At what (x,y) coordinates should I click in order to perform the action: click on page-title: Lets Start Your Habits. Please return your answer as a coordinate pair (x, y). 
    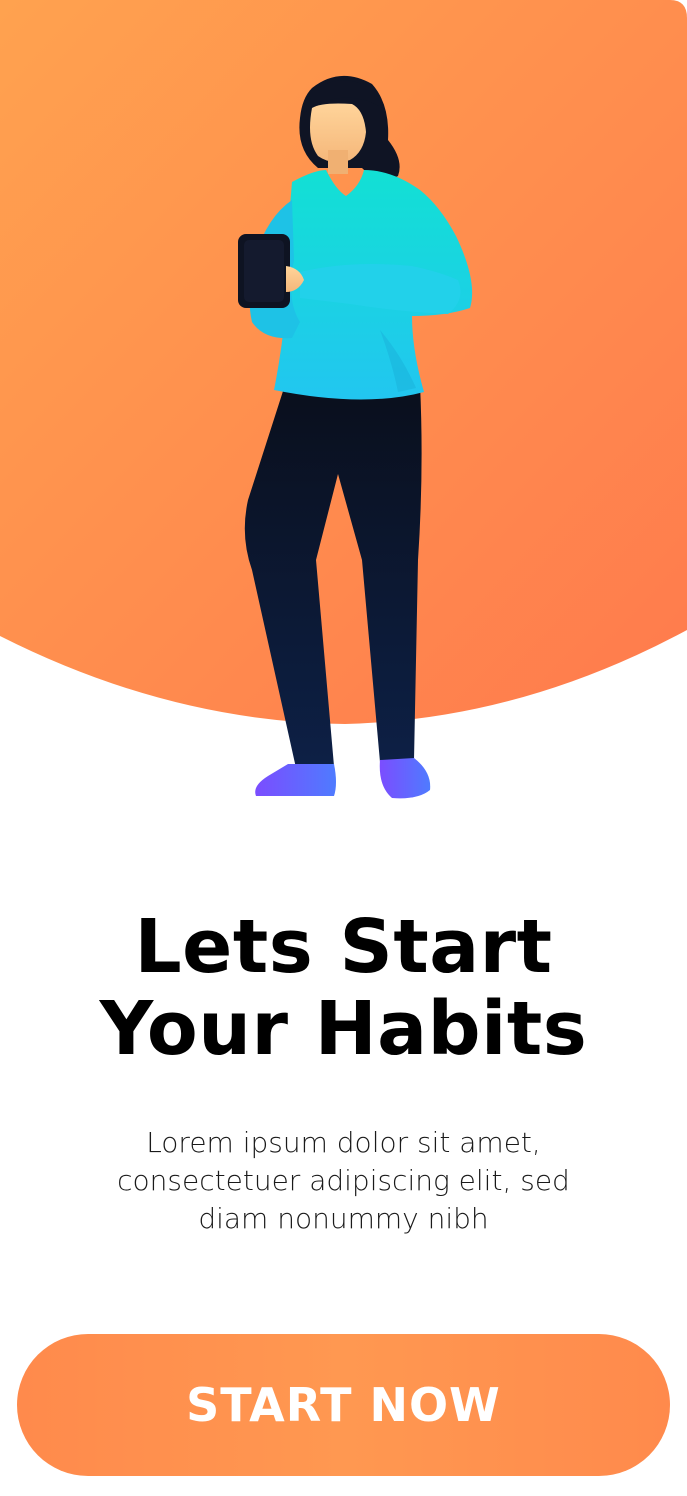
    Looking at the image, I should click on (343, 988).